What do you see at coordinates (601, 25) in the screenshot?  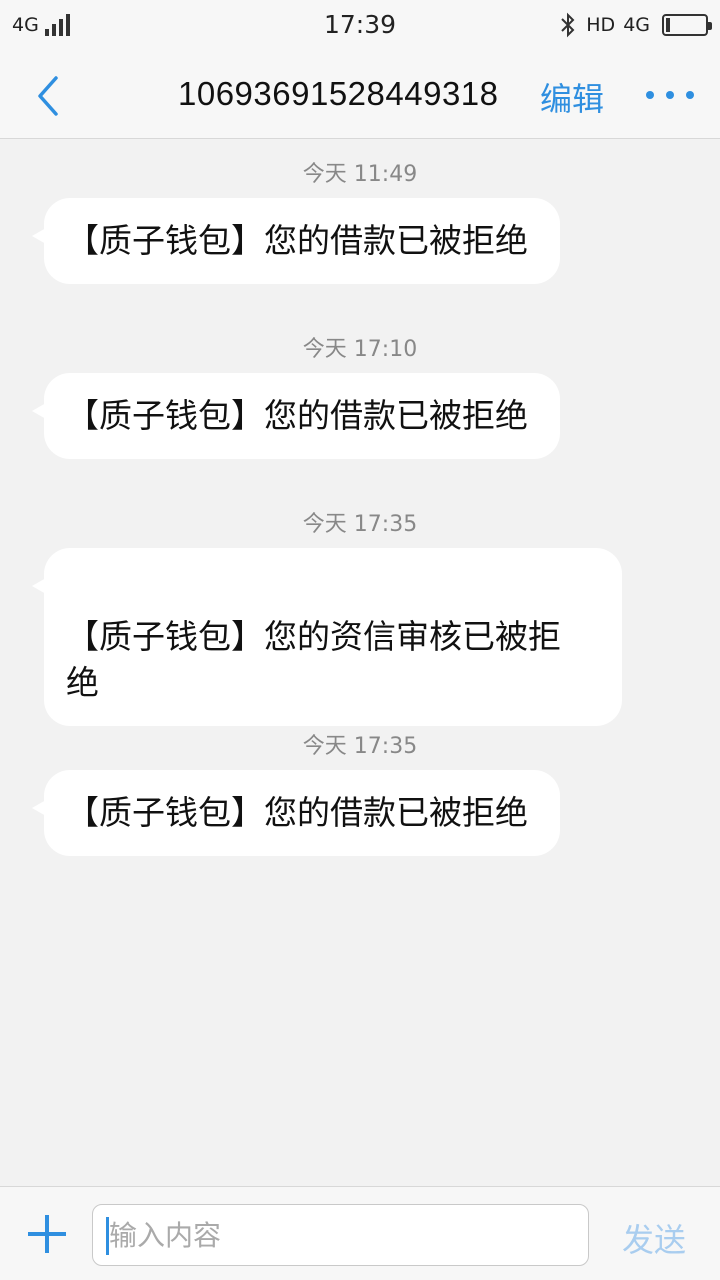 I see `hd-indicator: HD` at bounding box center [601, 25].